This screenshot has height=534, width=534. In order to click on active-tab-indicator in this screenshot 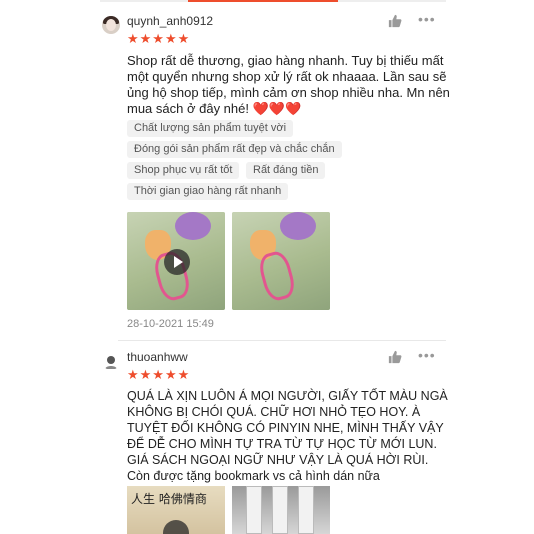, I will do `click(263, 1)`.